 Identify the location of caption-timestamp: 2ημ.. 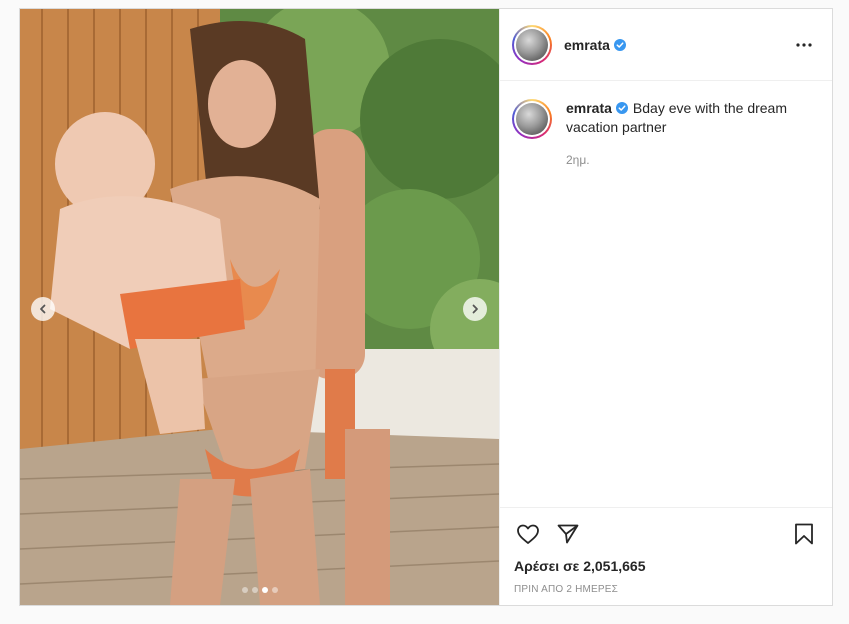
(691, 160).